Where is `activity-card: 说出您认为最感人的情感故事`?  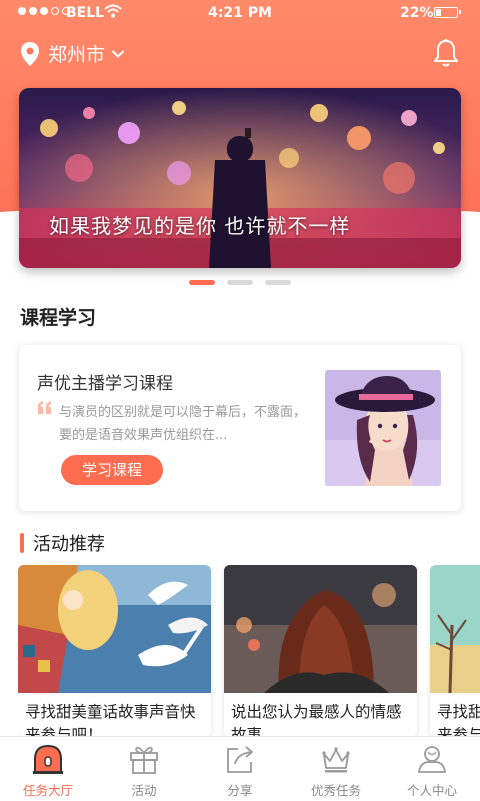 activity-card: 说出您认为最感人的情感故事 is located at coordinates (320, 651).